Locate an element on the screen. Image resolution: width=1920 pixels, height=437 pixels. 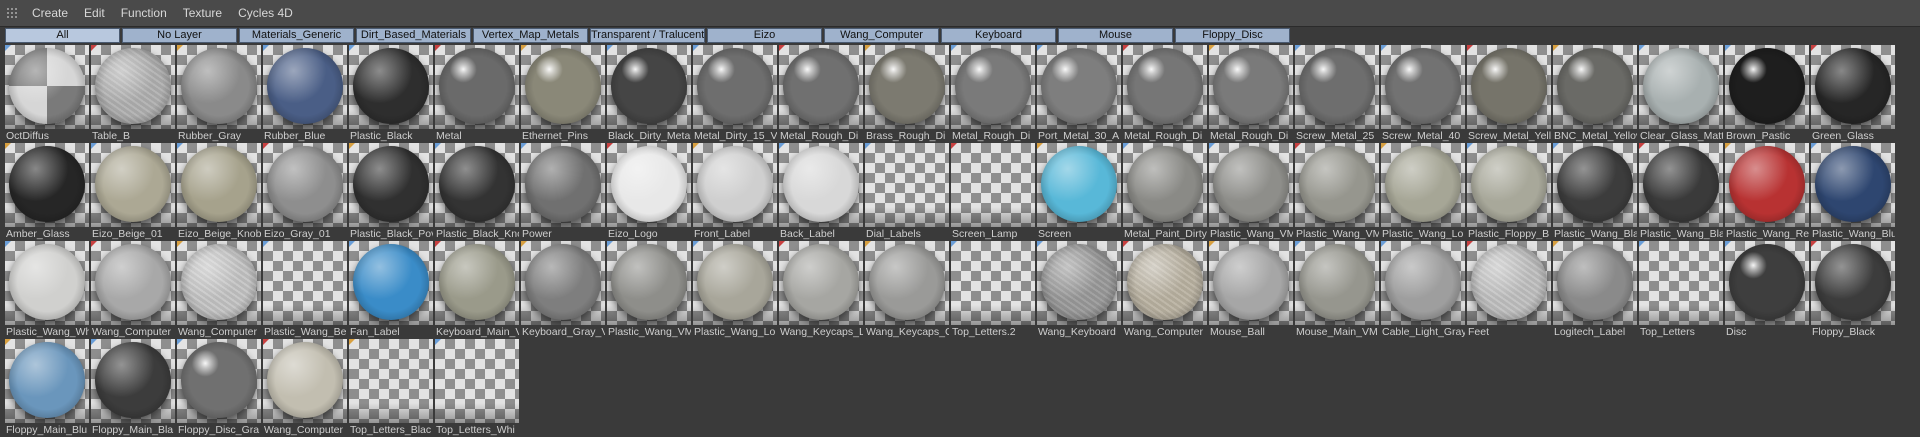
layer-tab: Mouse is located at coordinates (1115, 35).